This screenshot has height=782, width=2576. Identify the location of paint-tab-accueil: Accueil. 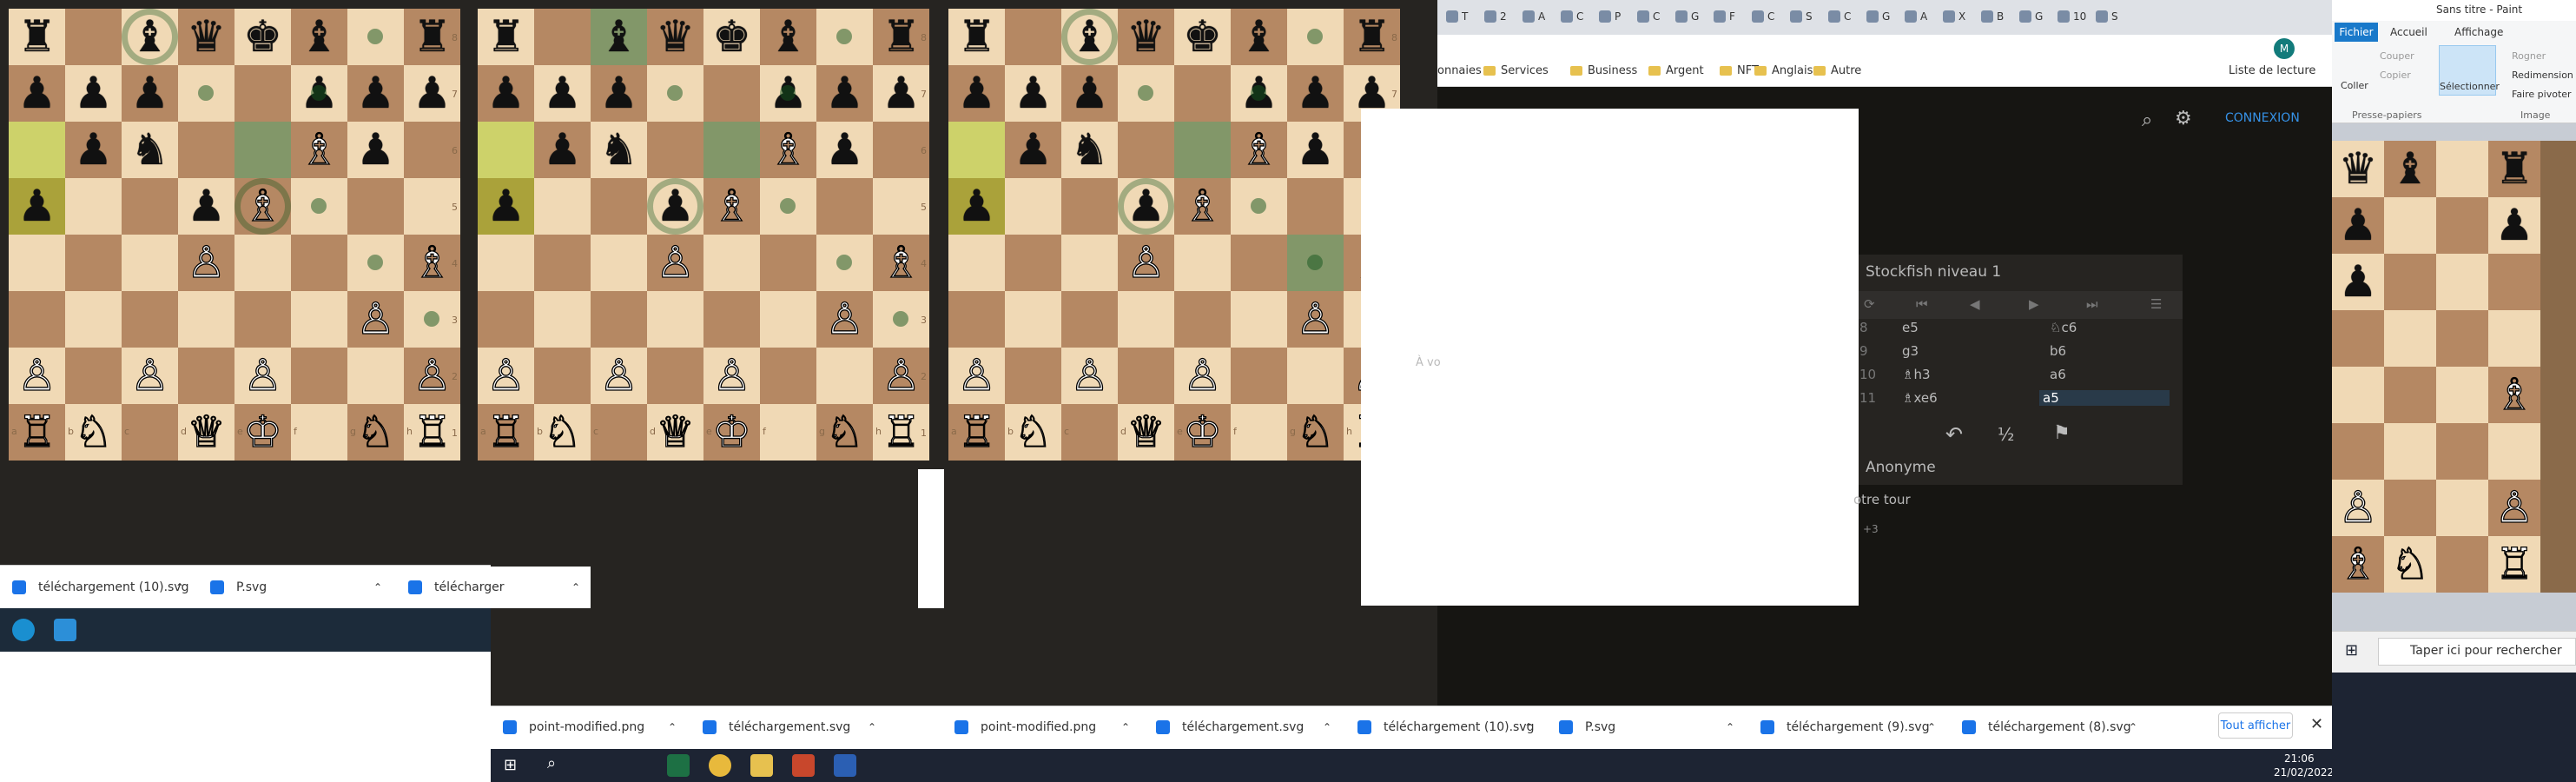
(2408, 32).